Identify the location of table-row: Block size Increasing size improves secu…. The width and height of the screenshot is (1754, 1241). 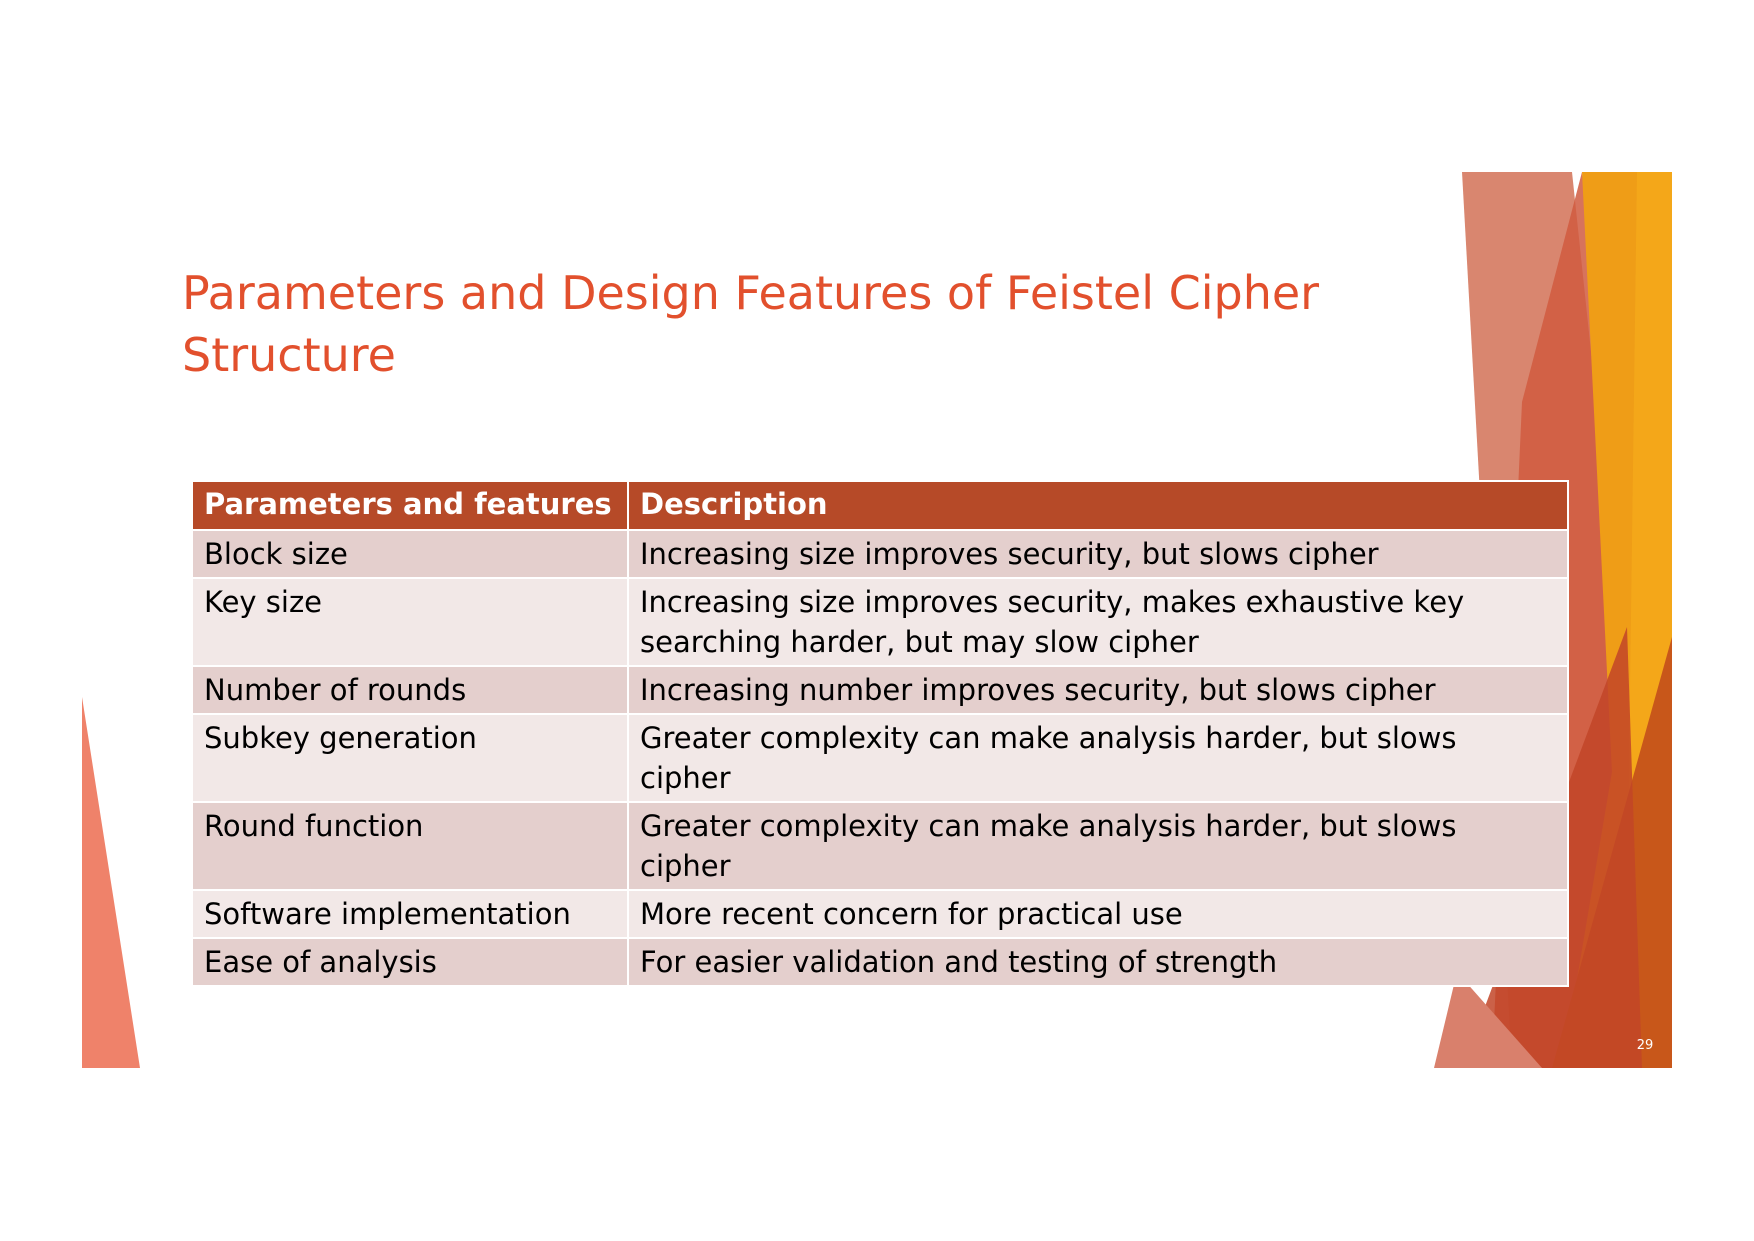
(880, 554).